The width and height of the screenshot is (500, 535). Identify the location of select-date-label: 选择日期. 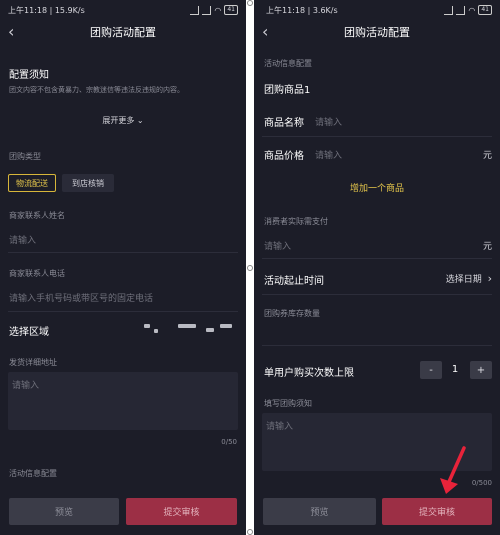
(463, 280).